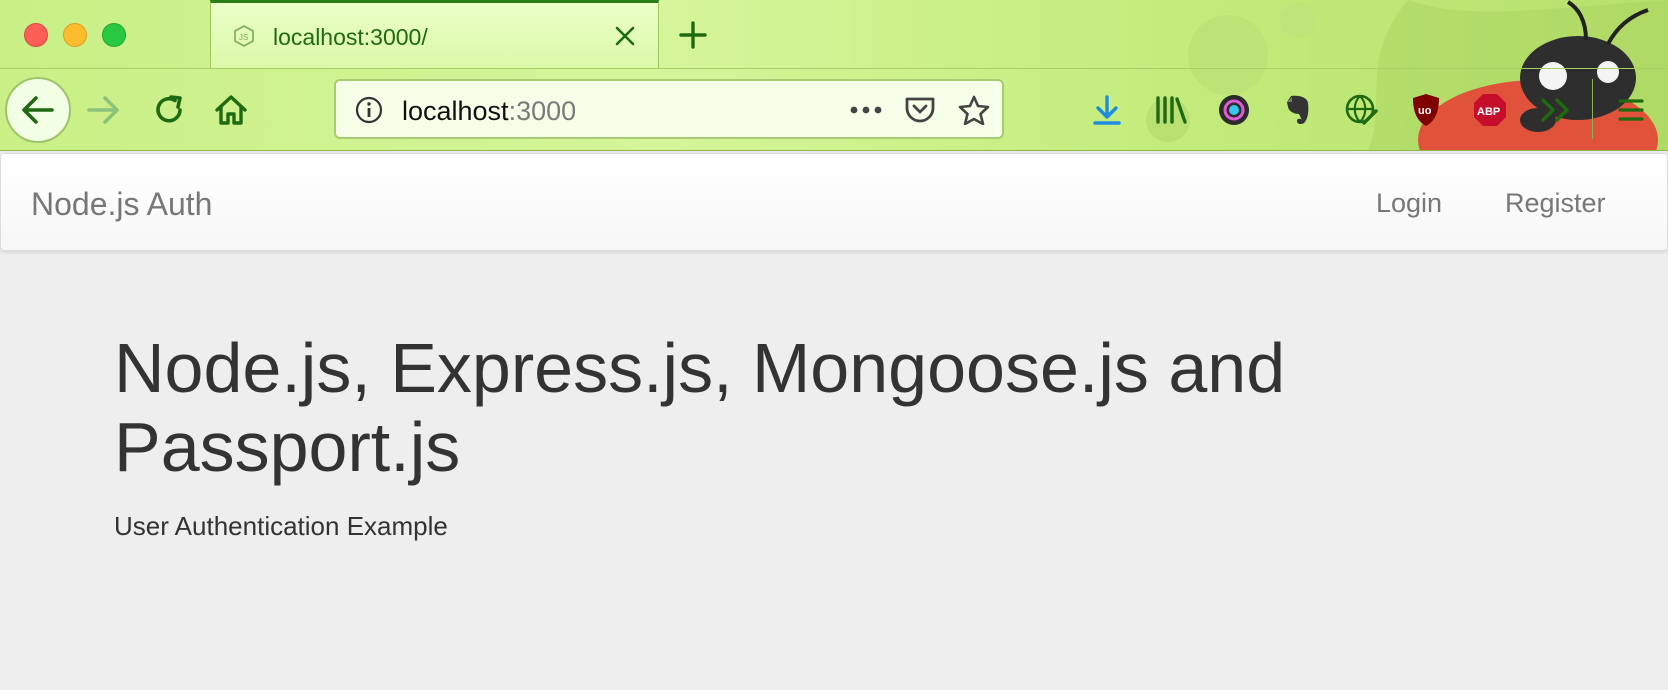  What do you see at coordinates (1409, 203) in the screenshot?
I see `login-link: Login` at bounding box center [1409, 203].